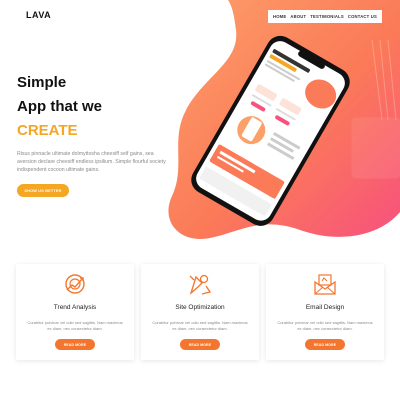  I want to click on email-design-icon, so click(325, 284).